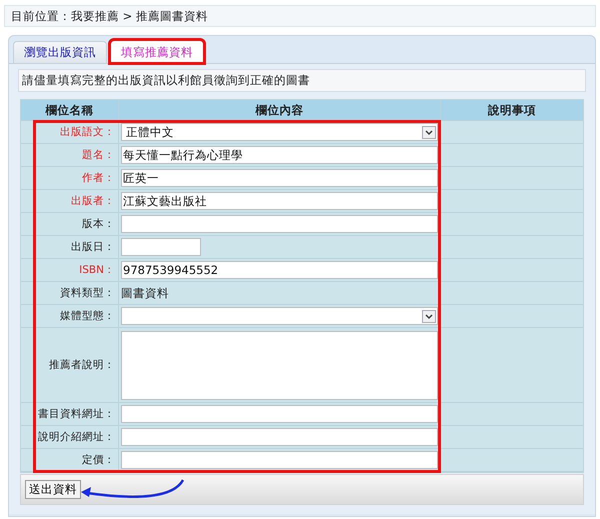  I want to click on field-label: 出版日：, so click(70, 247).